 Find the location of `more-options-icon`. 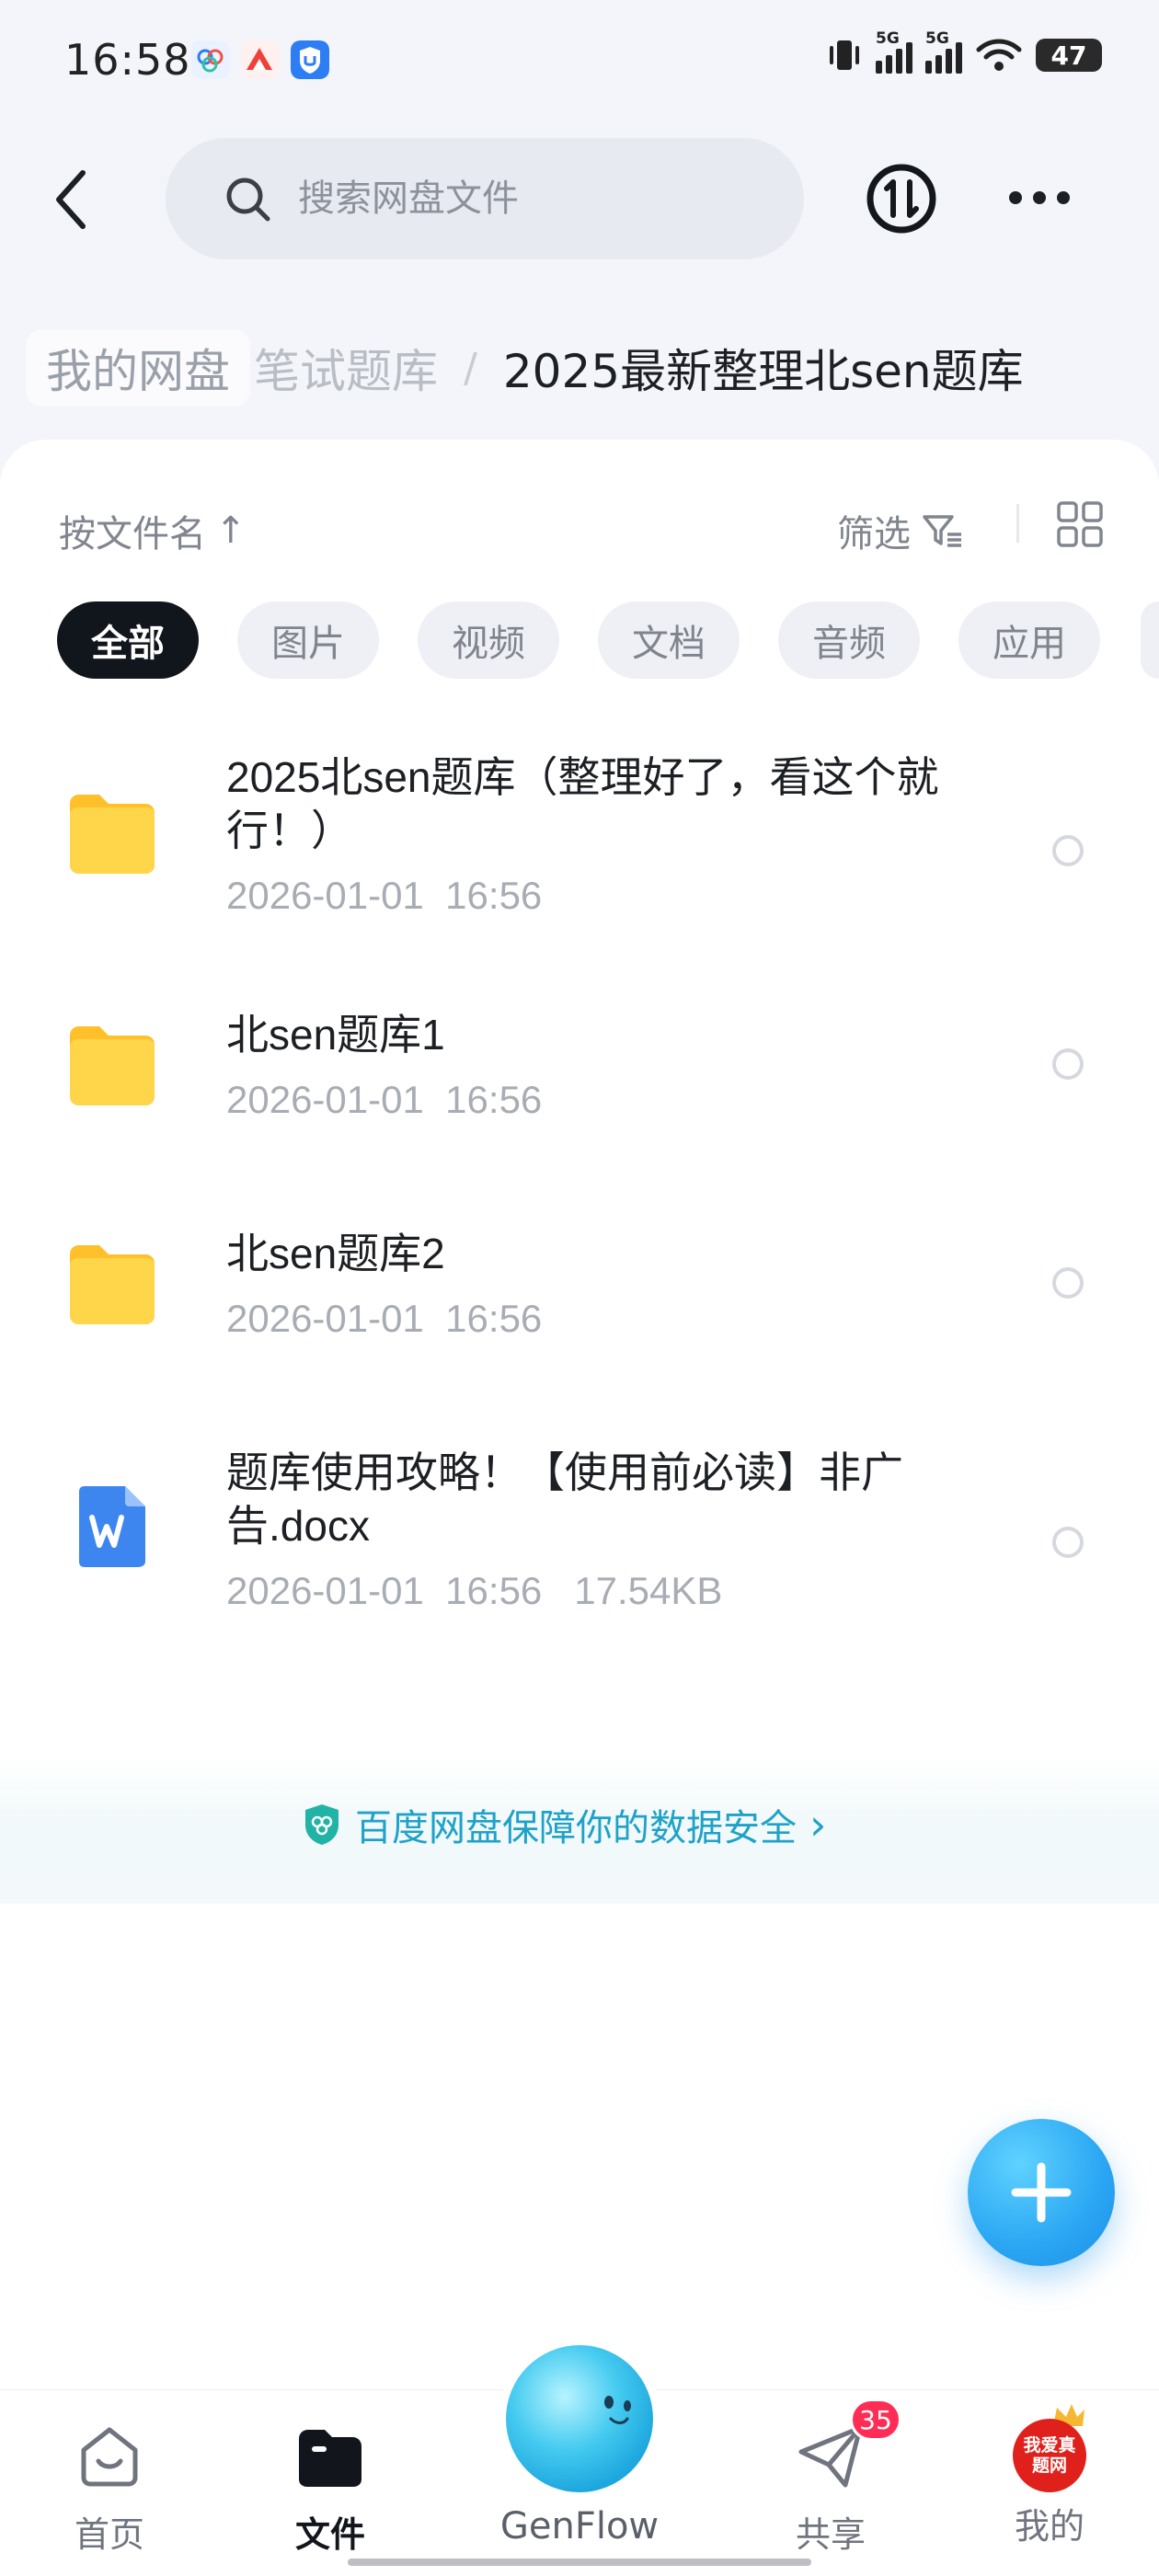

more-options-icon is located at coordinates (1039, 198).